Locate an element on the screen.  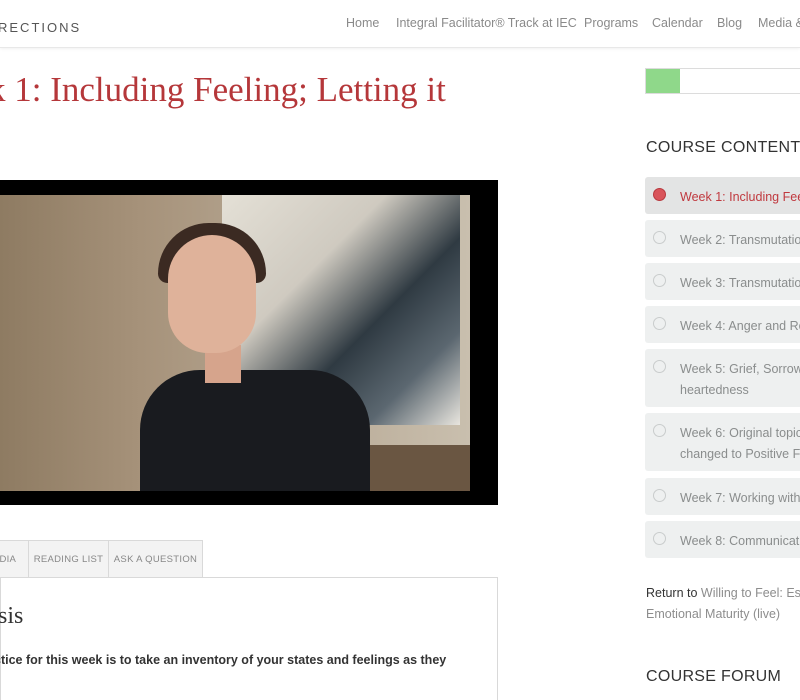
speaker-face is located at coordinates (212, 294).